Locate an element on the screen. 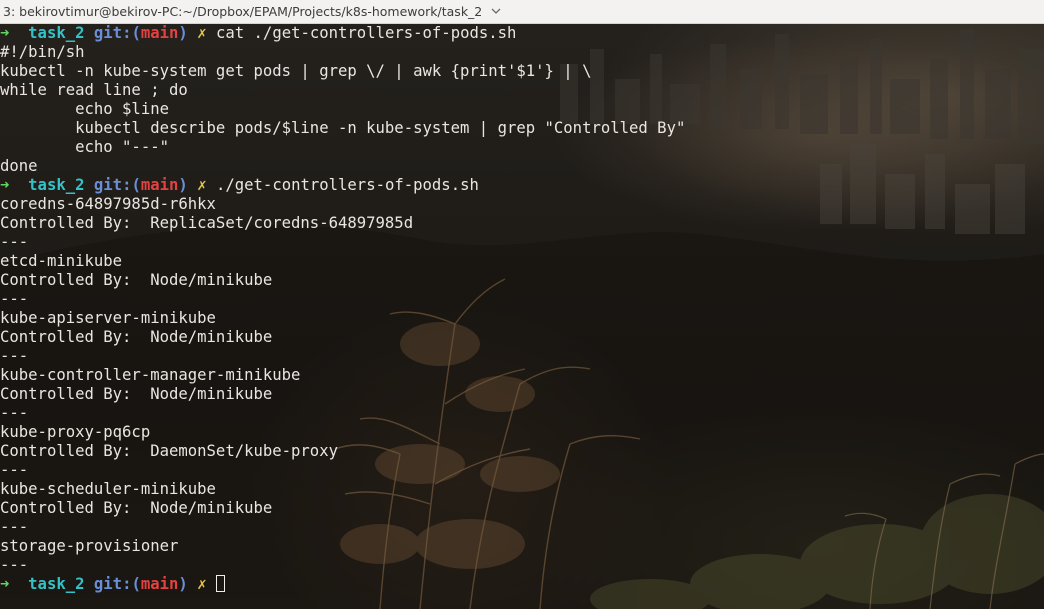 This screenshot has height=609, width=1044. output-line: etcd-minikube is located at coordinates (61, 261).